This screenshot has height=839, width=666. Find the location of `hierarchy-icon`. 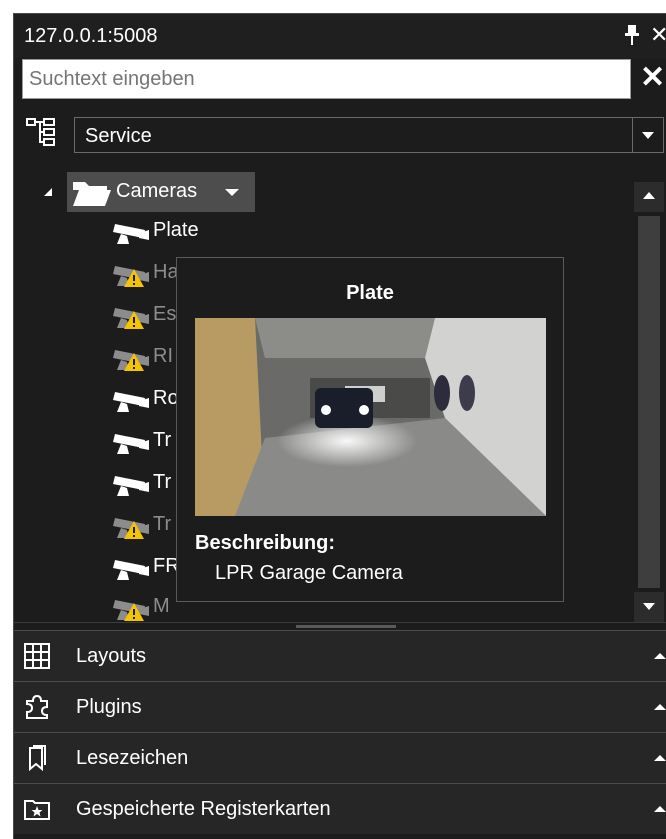

hierarchy-icon is located at coordinates (42, 132).